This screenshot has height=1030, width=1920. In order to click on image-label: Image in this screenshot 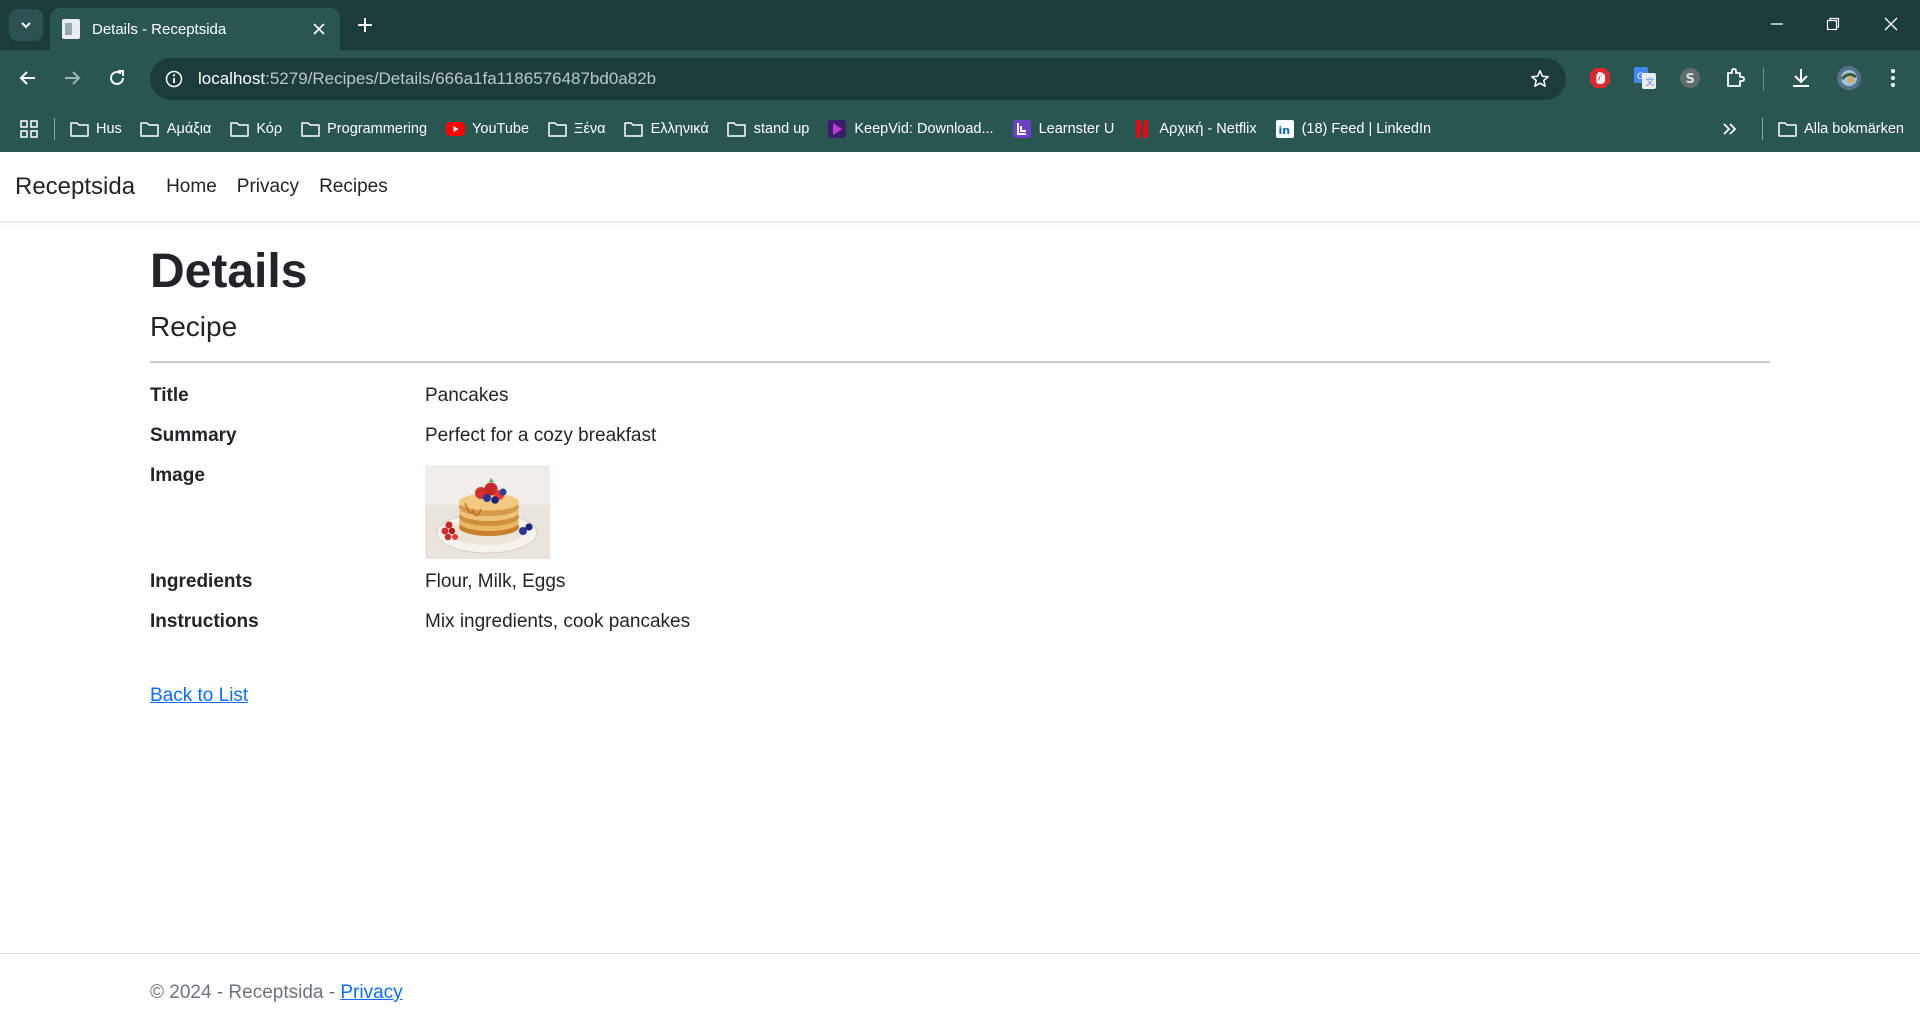, I will do `click(177, 475)`.